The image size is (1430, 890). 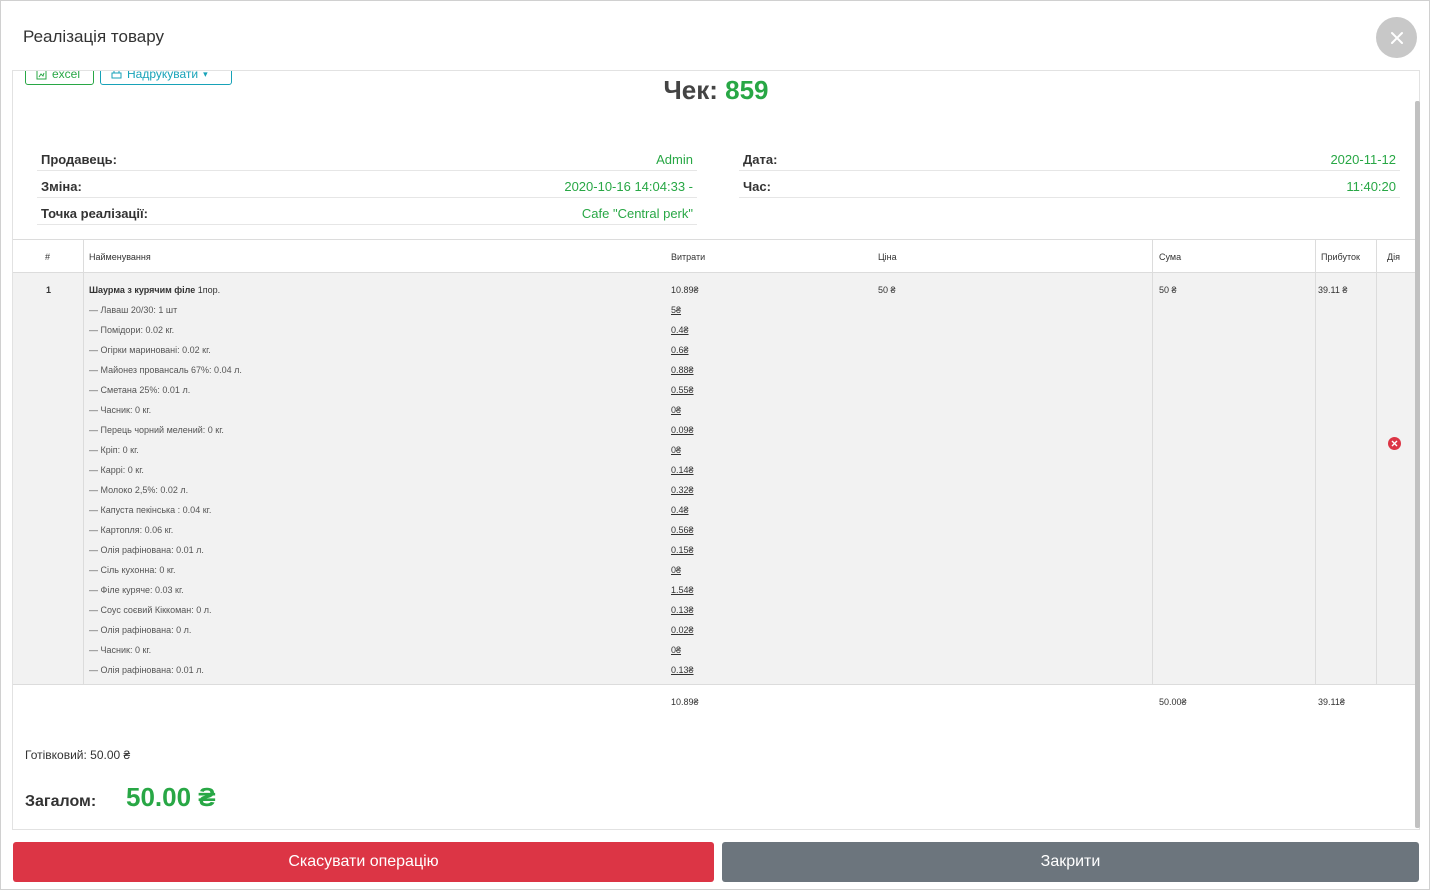 I want to click on ingredient-text: Соус соєвий Кіккоман: 0 л., so click(x=156, y=610).